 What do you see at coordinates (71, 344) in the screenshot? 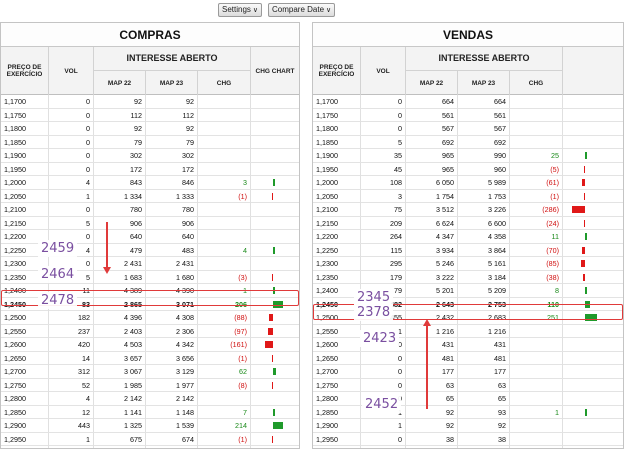
I see `vol-cell: 420` at bounding box center [71, 344].